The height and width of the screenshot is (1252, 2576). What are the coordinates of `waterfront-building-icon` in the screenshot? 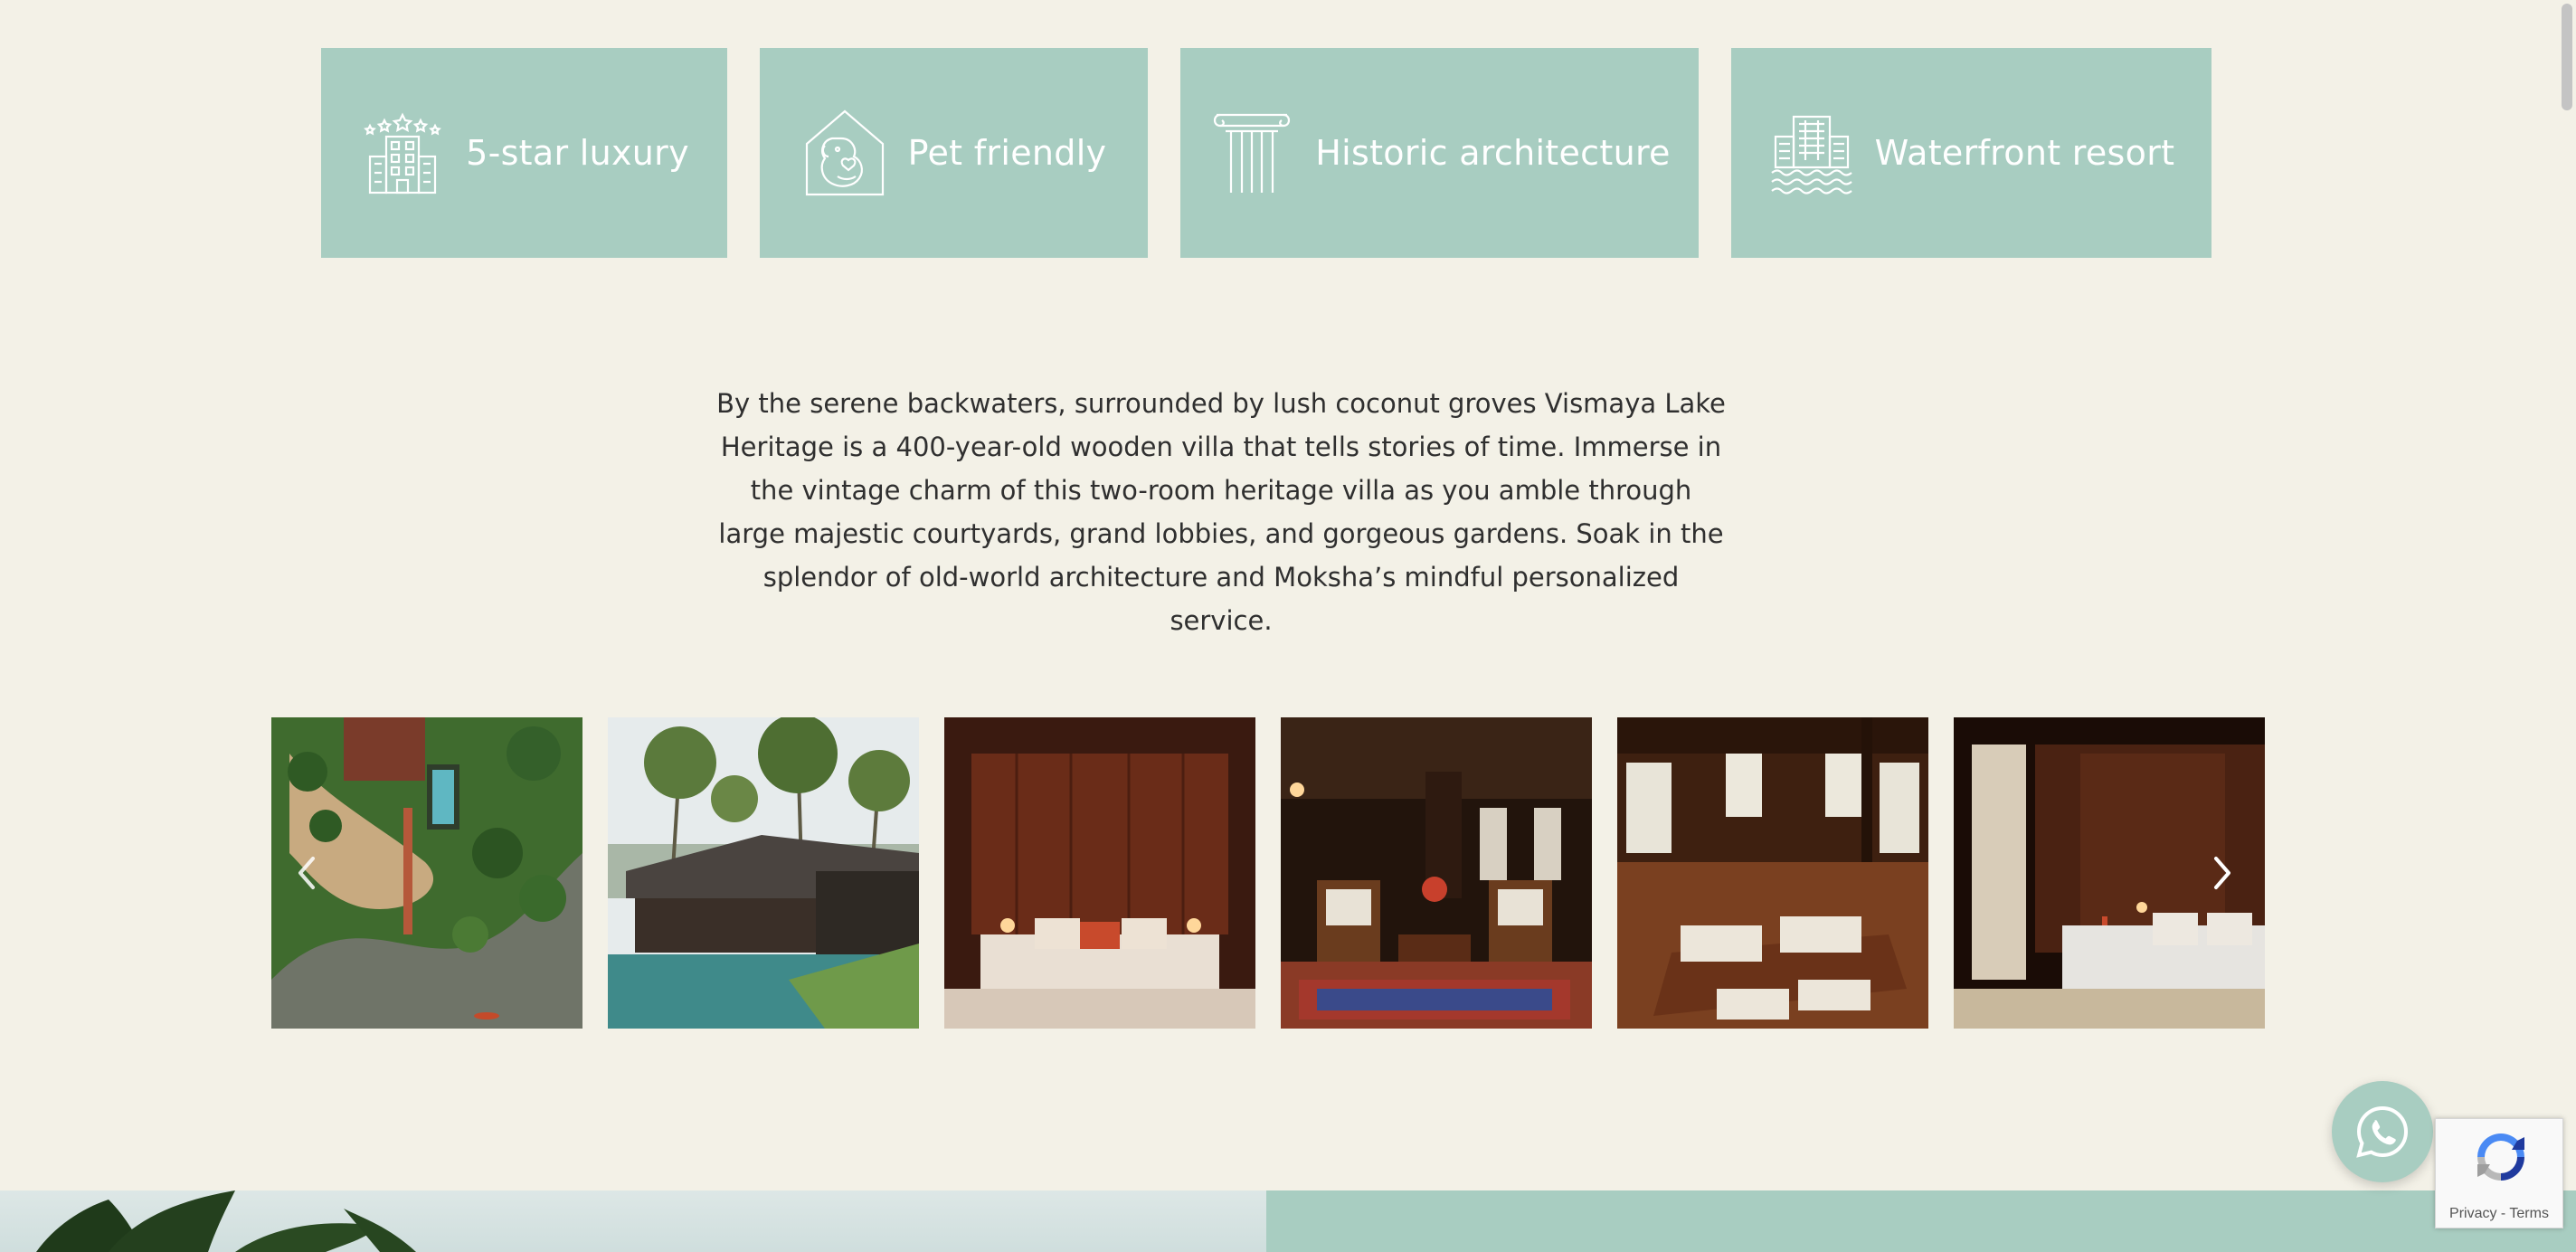 It's located at (1811, 152).